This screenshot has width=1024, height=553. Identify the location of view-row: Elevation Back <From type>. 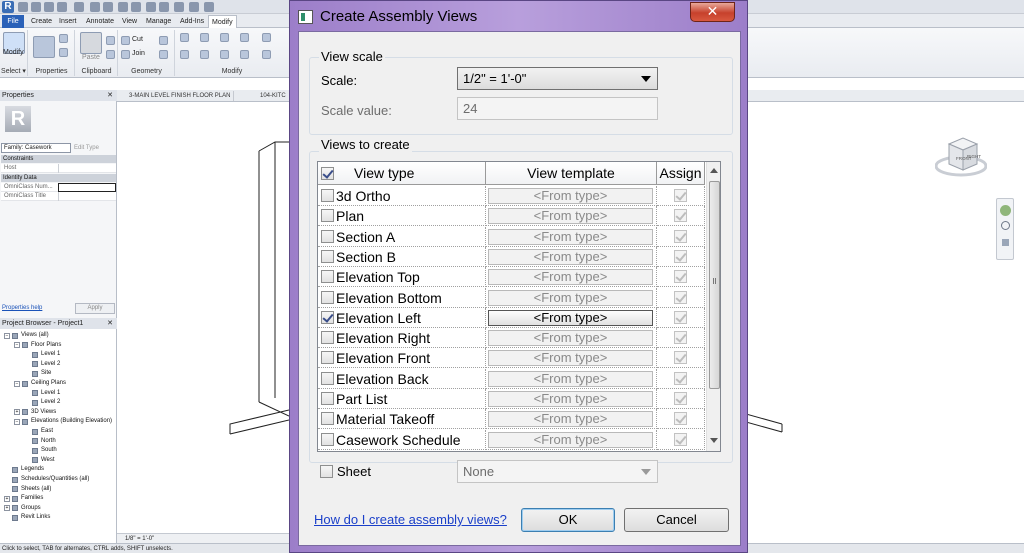
(511, 378).